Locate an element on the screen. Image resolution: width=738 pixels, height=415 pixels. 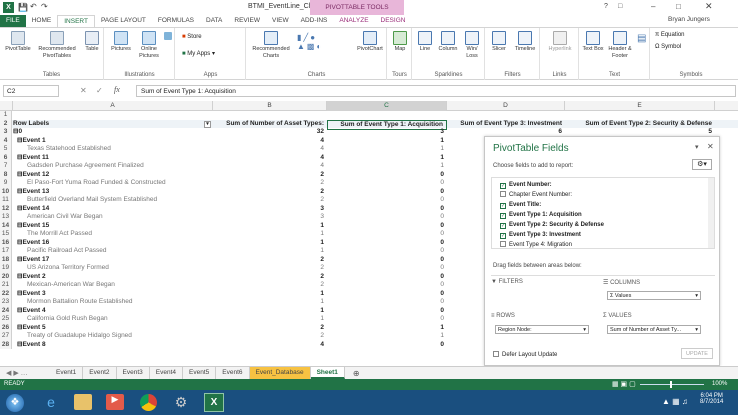
file-explorer-icon is located at coordinates (83, 402).